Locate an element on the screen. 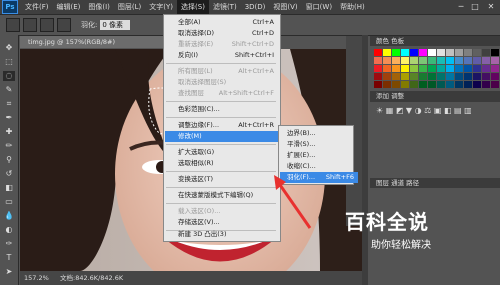 The image size is (500, 285). marquee-tool-icon: ⬚ is located at coordinates (9, 62).